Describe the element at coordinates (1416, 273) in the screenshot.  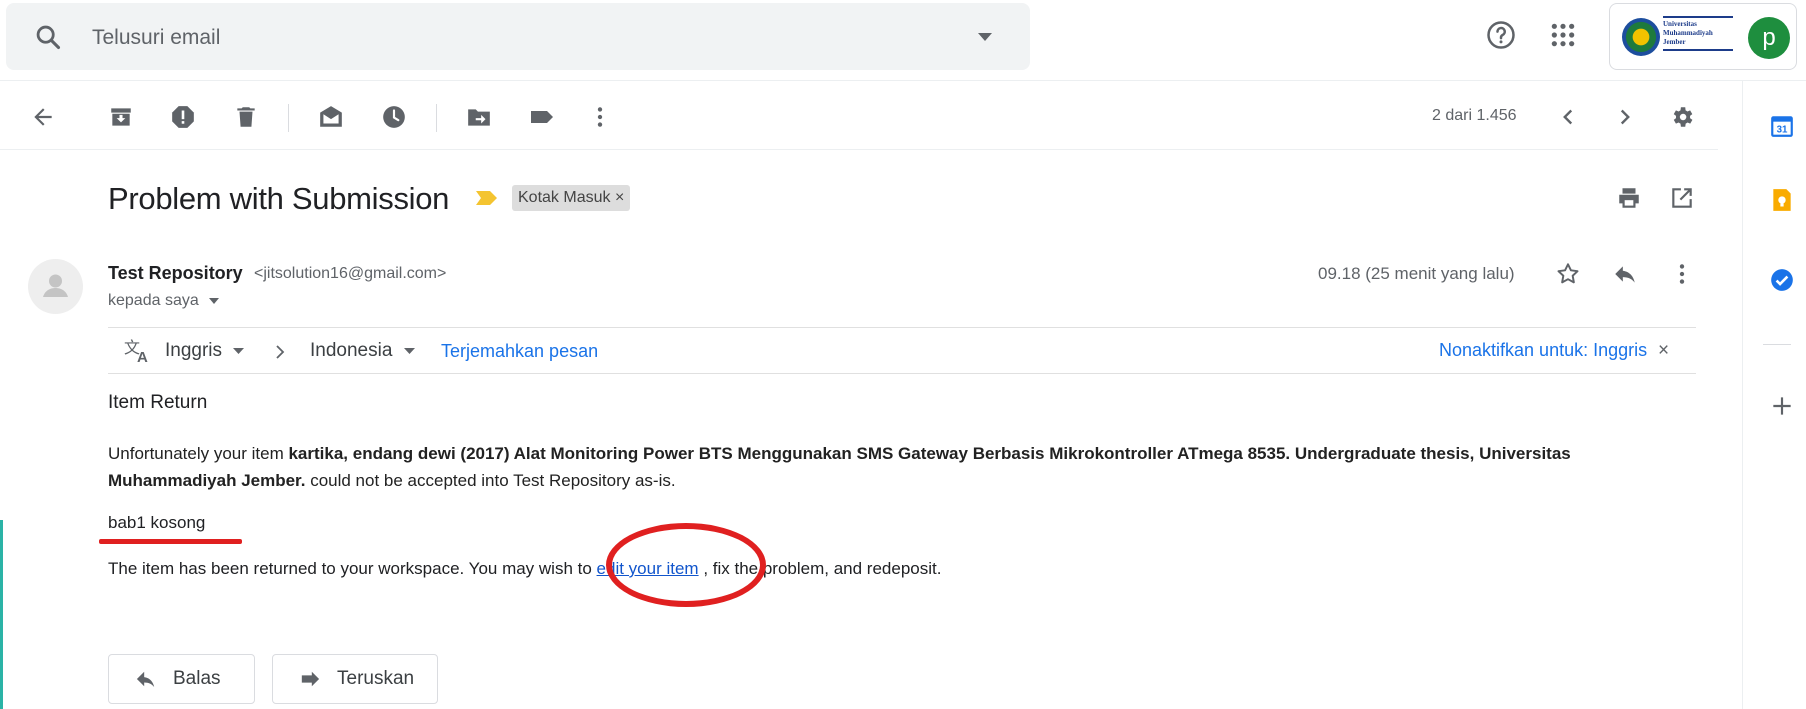
I see `email-timestamp: 09.18 (25 menit yang lalu)` at that location.